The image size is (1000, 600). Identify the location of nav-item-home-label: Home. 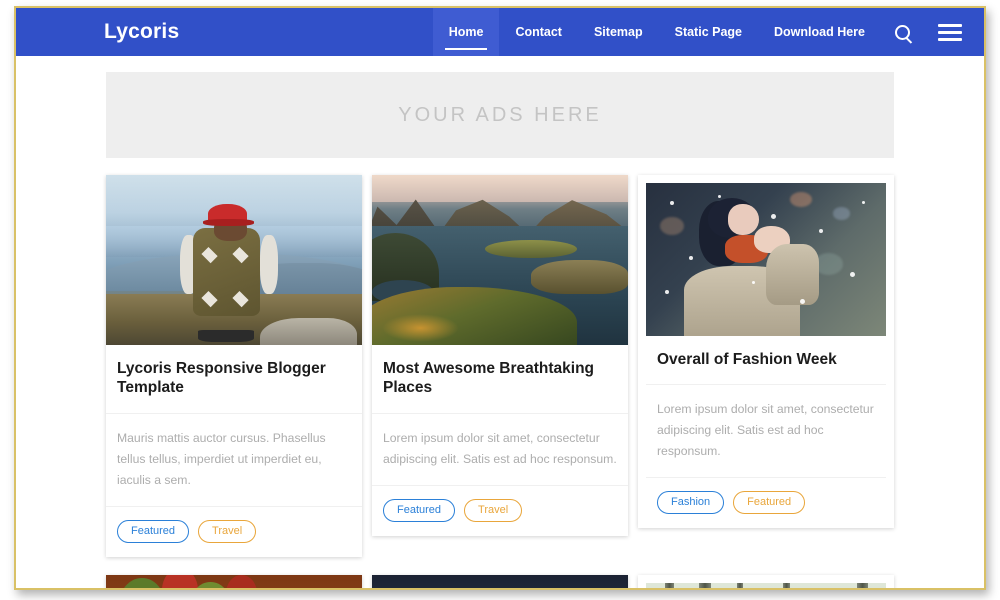
(466, 32).